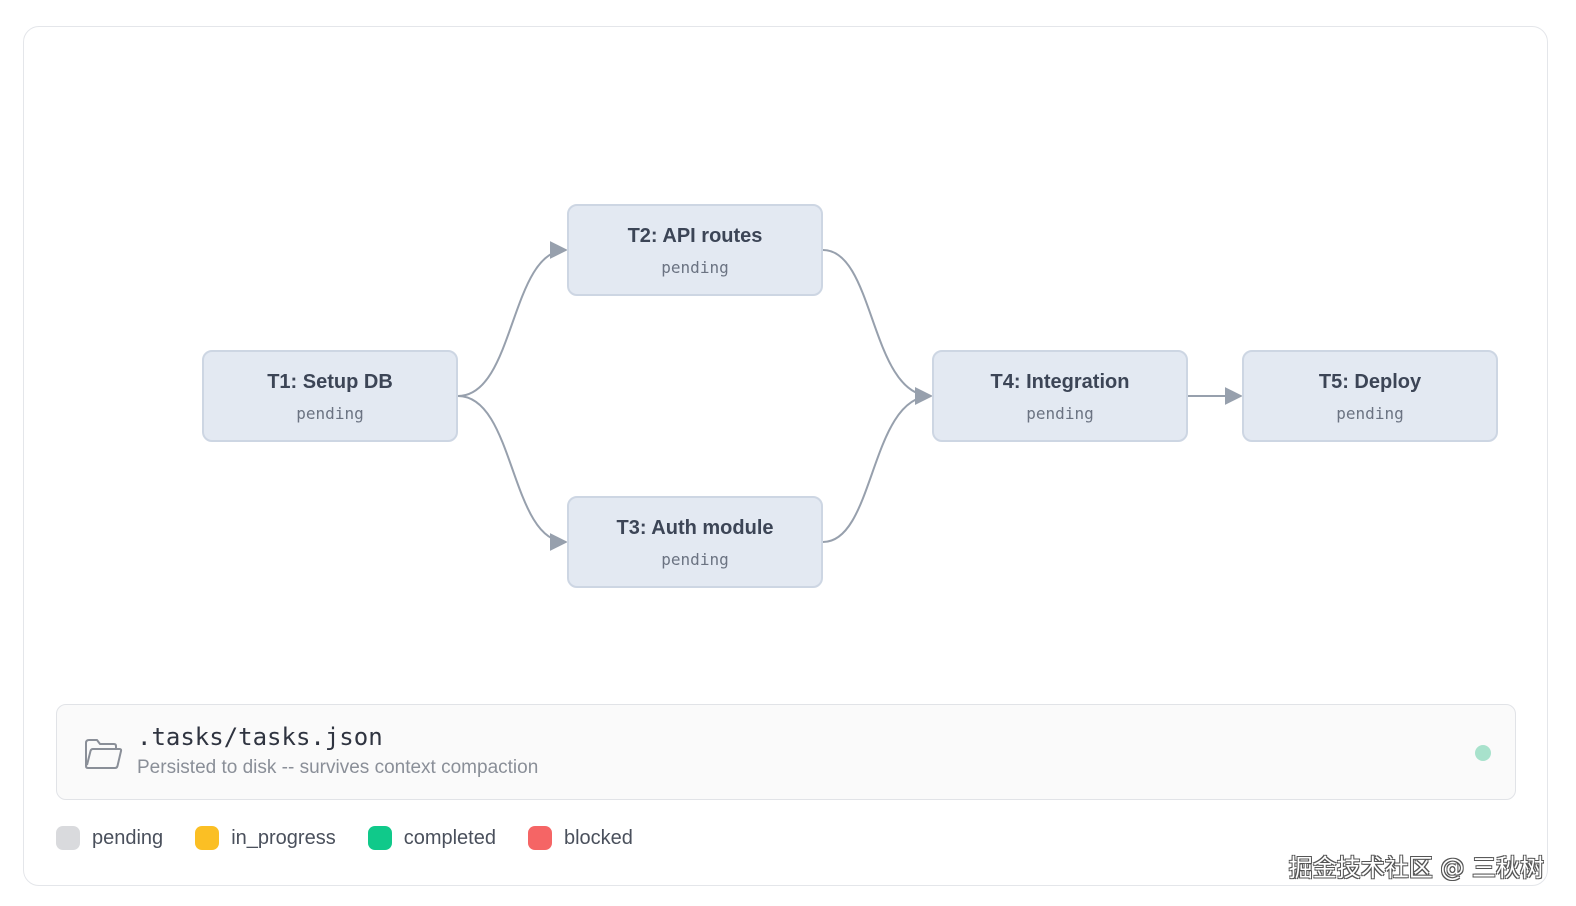  Describe the element at coordinates (1060, 382) in the screenshot. I see `task-title: T4: Integration` at that location.